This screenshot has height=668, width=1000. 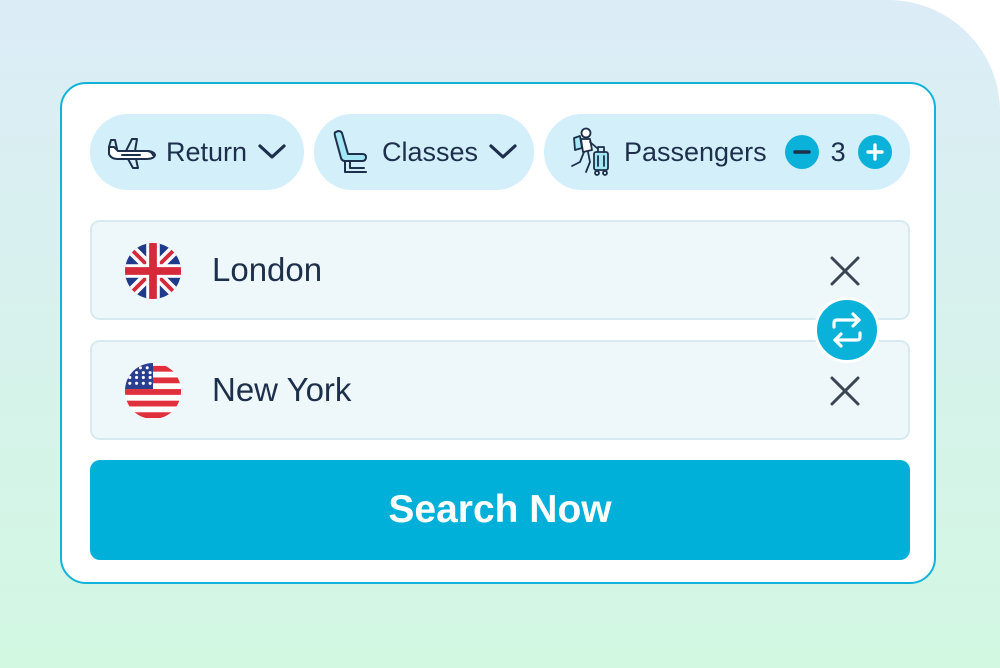 I want to click on clear-origin-button, so click(x=845, y=271).